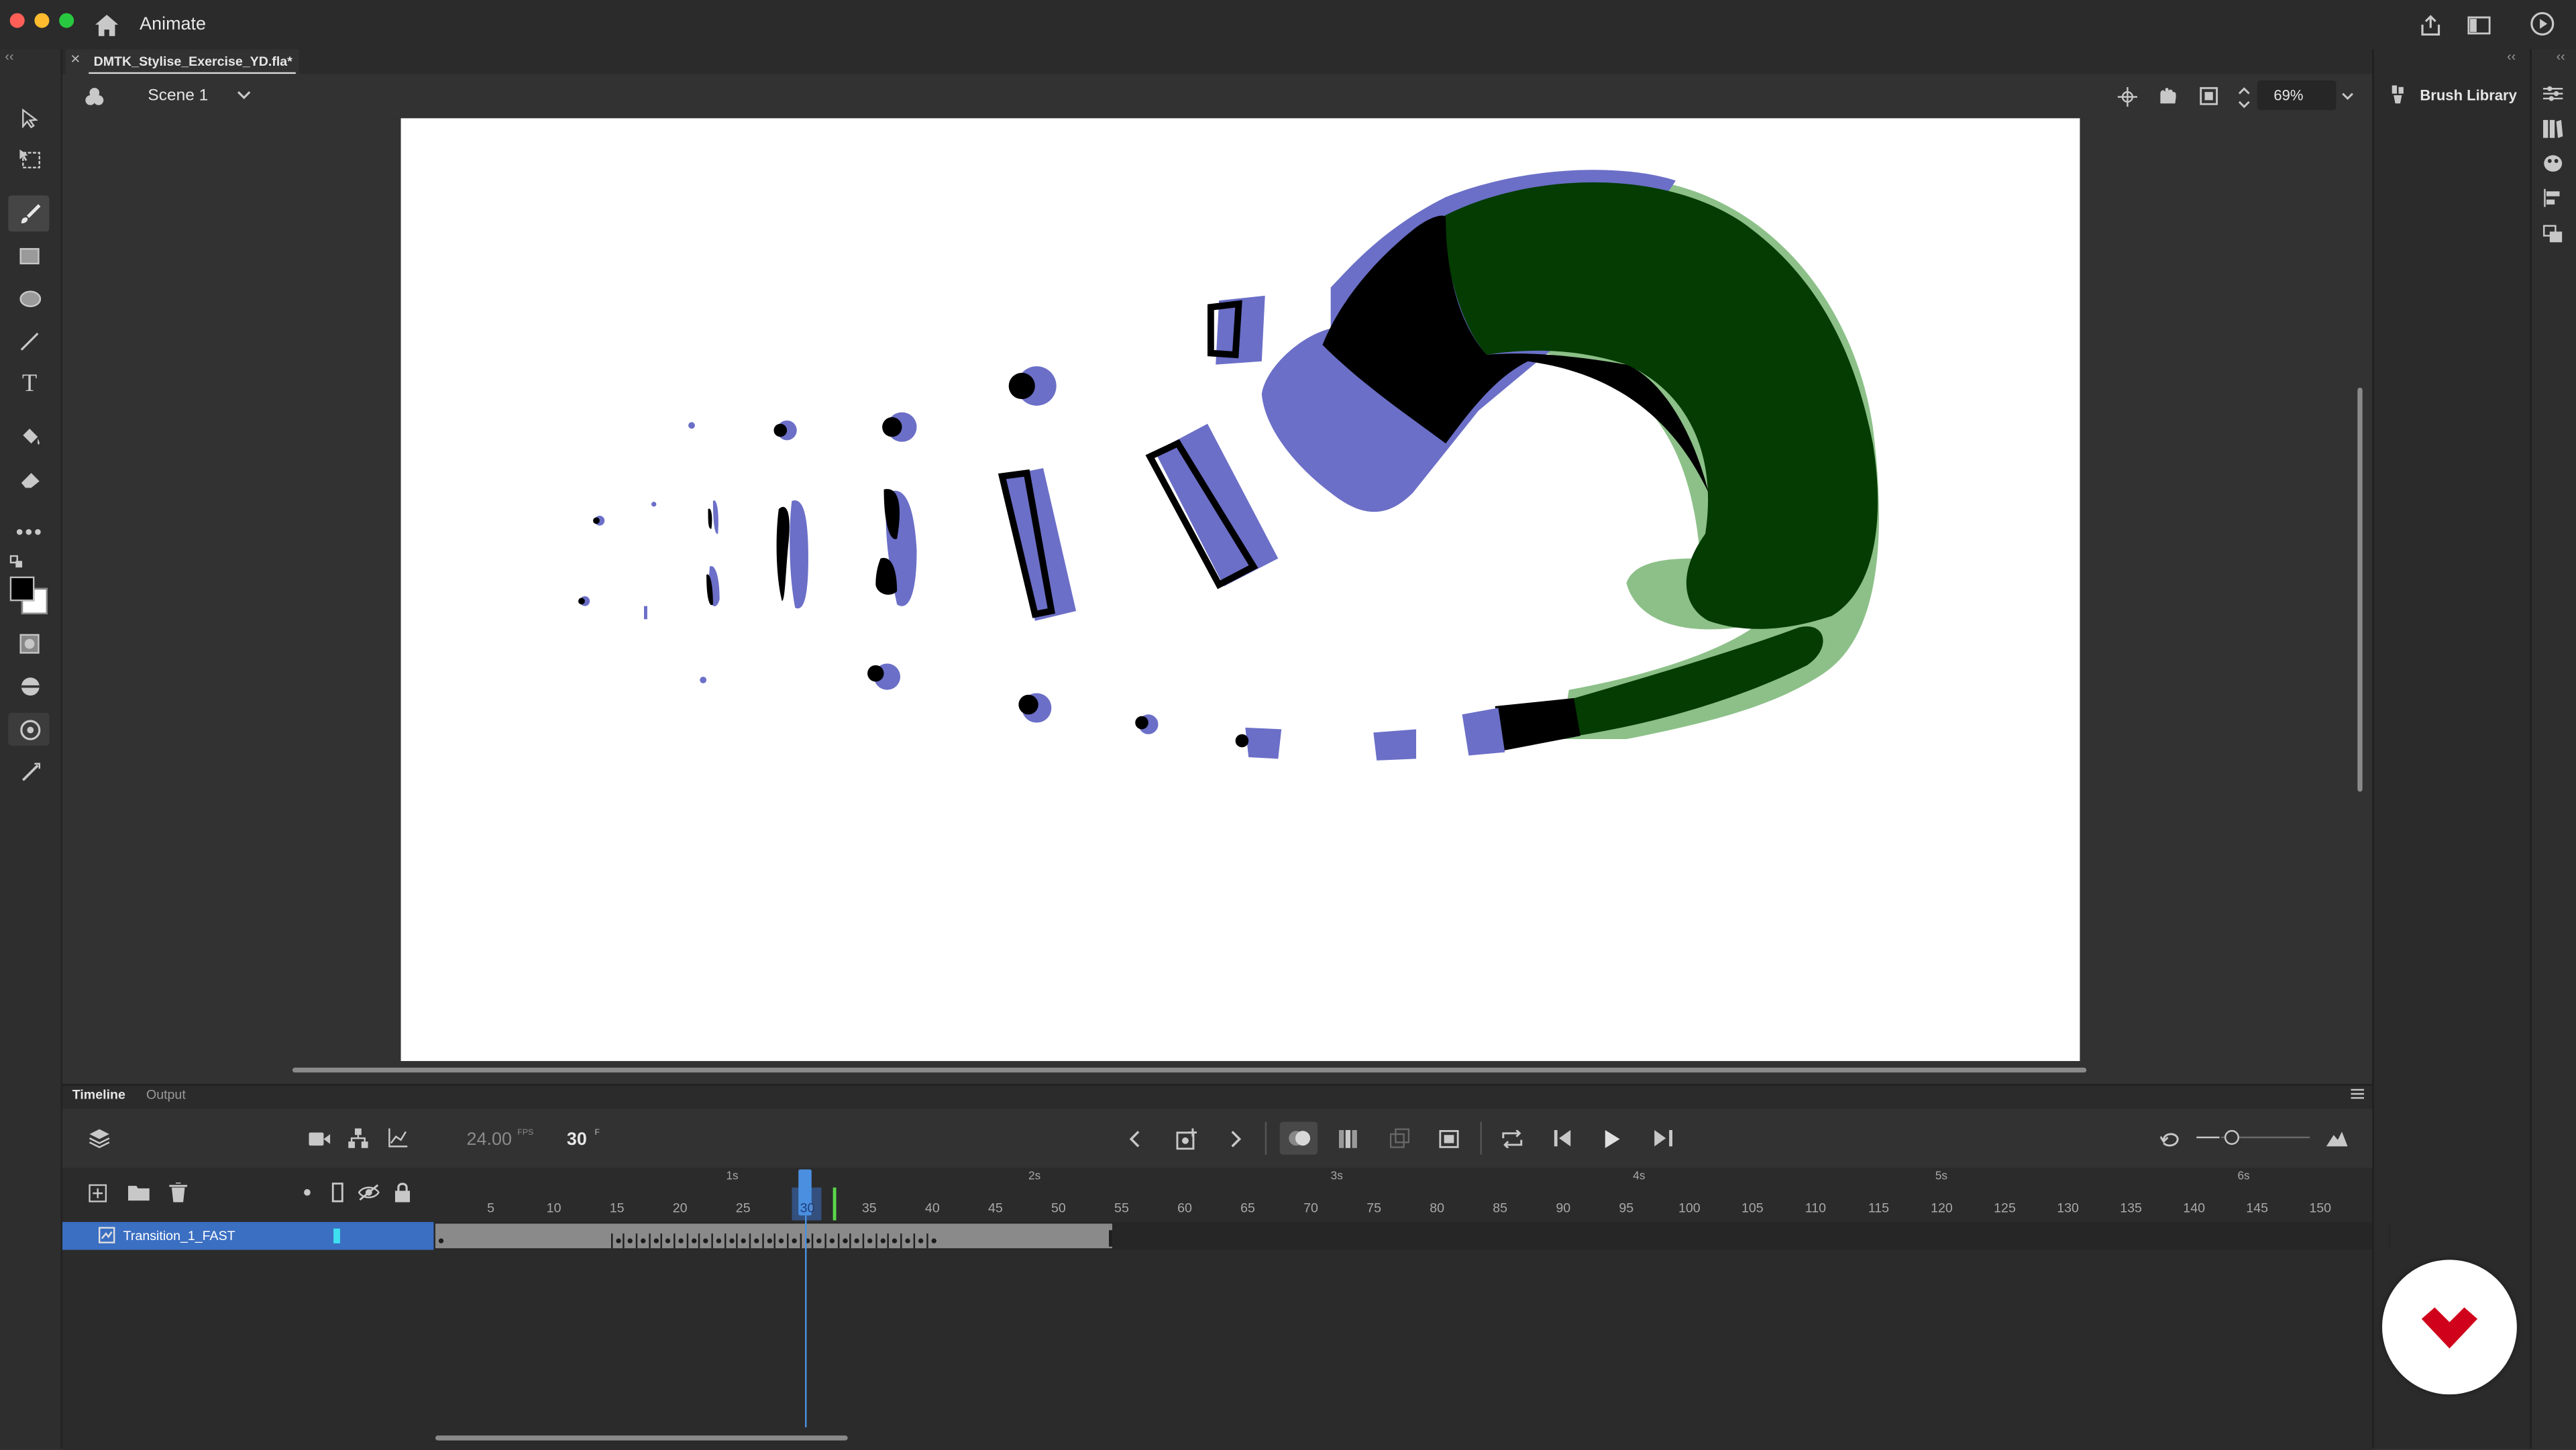  Describe the element at coordinates (2561, 56) in the screenshot. I see `collapse-strip-icon: ‹‹` at that location.